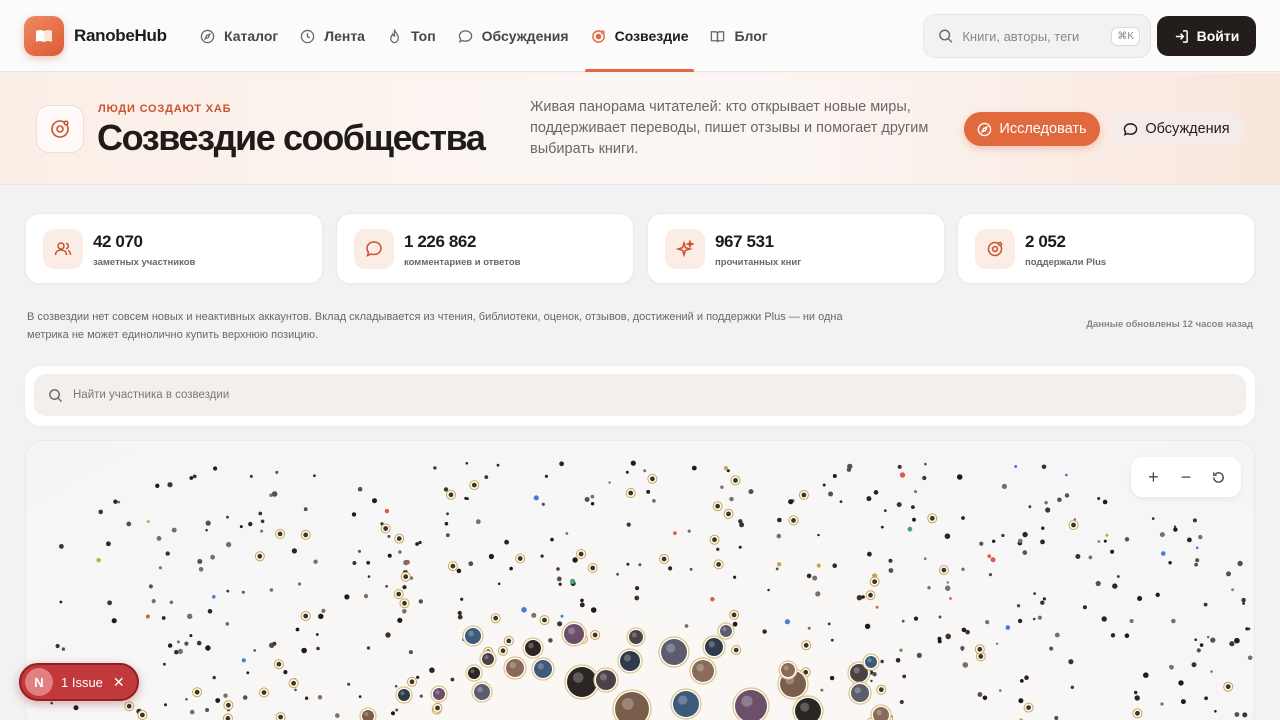  What do you see at coordinates (1176, 129) in the screenshot?
I see `discussions-button: Обсуждения` at bounding box center [1176, 129].